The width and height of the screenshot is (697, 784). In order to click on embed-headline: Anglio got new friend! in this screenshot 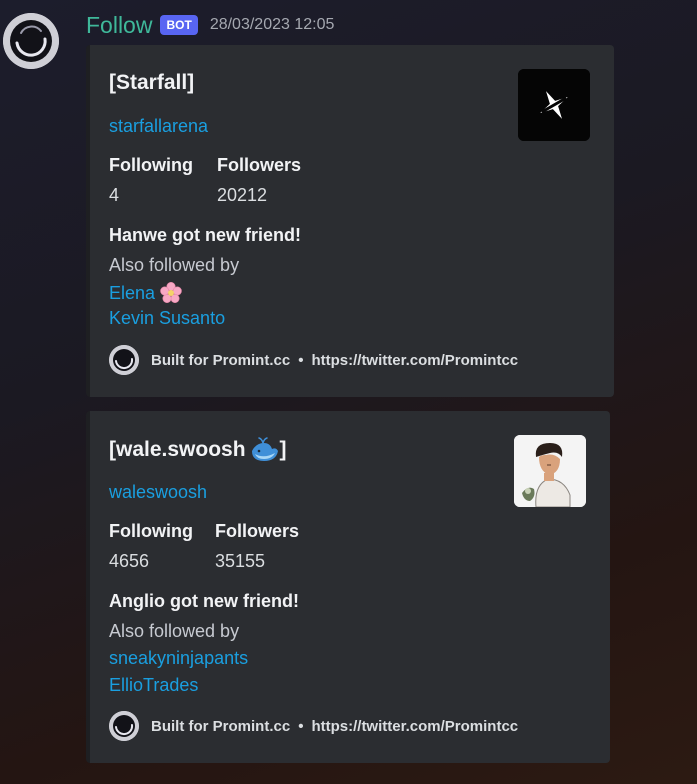, I will do `click(204, 601)`.